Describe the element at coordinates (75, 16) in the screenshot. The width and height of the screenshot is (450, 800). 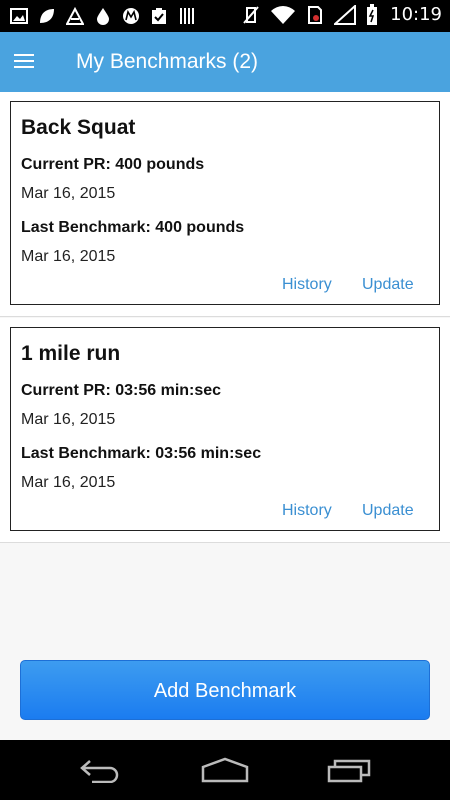
I see `android-icon` at that location.